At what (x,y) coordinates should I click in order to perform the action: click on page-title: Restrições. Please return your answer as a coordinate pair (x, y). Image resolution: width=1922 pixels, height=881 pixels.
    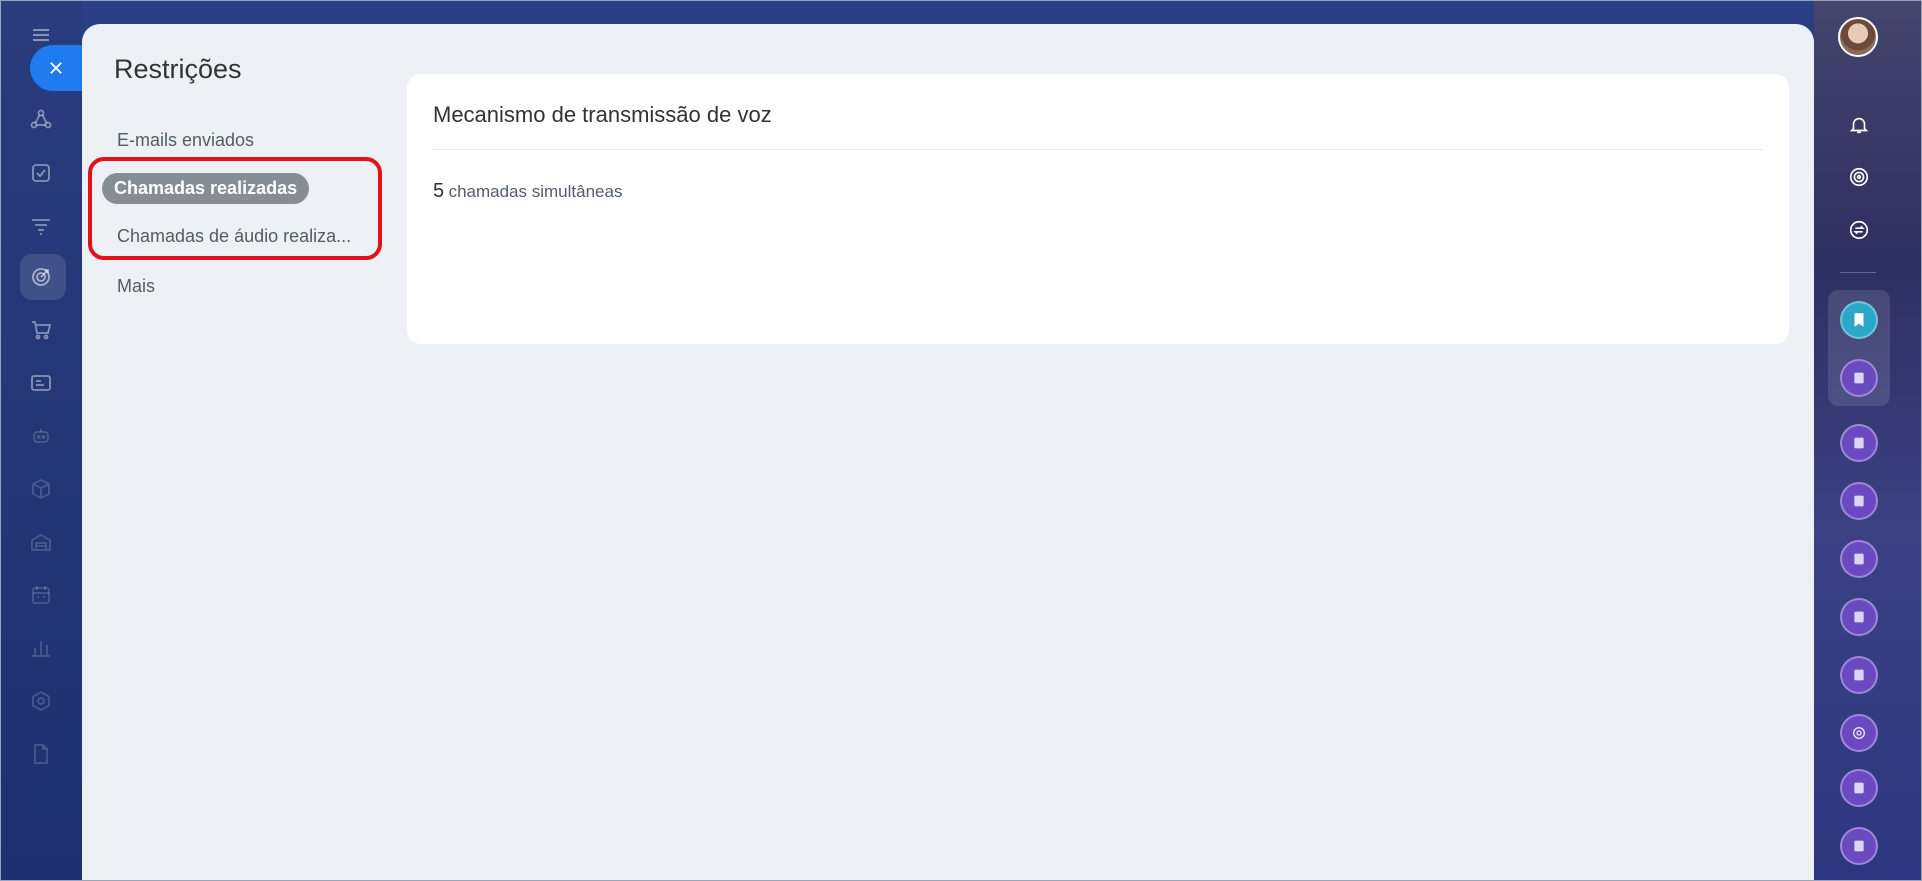
    Looking at the image, I should click on (178, 69).